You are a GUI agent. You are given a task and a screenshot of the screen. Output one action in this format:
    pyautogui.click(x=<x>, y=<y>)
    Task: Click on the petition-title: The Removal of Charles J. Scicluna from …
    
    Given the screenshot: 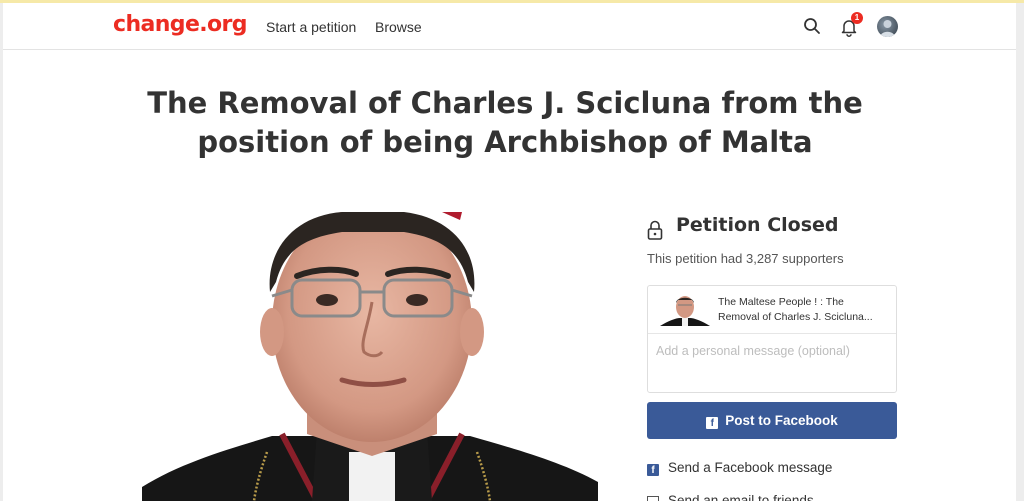 What is the action you would take?
    pyautogui.click(x=505, y=122)
    